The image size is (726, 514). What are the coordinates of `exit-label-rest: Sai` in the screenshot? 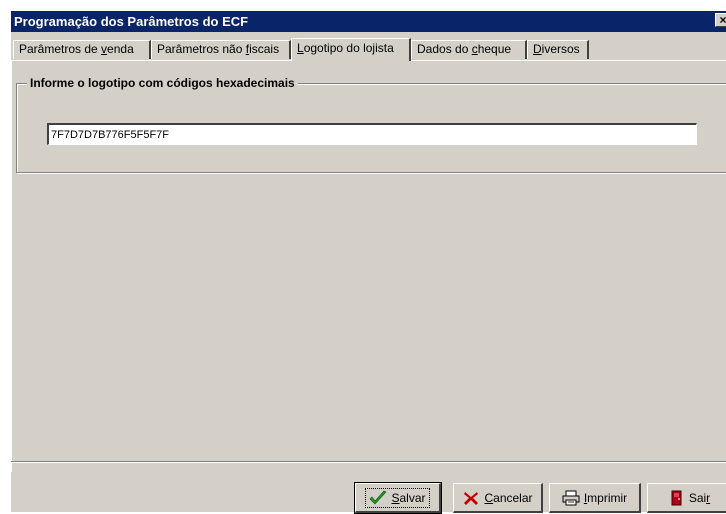 It's located at (697, 497).